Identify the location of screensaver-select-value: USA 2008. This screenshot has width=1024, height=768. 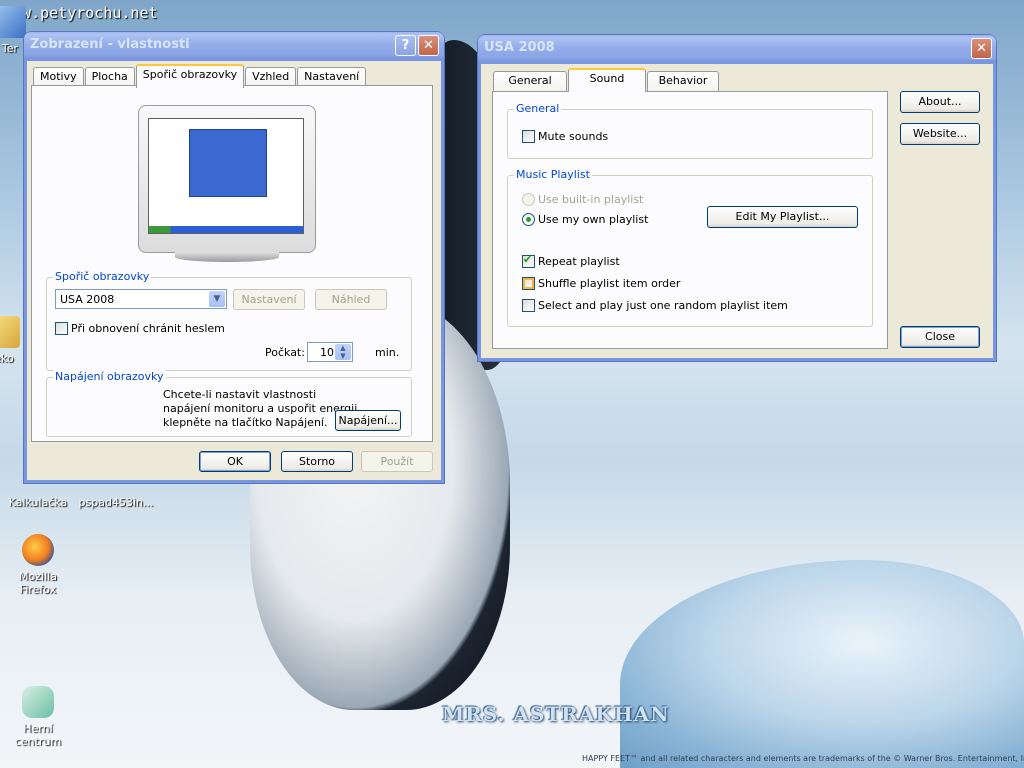
(87, 299).